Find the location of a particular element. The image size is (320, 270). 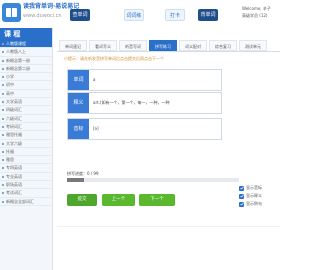

submit-button: 提交 is located at coordinates (82, 200).